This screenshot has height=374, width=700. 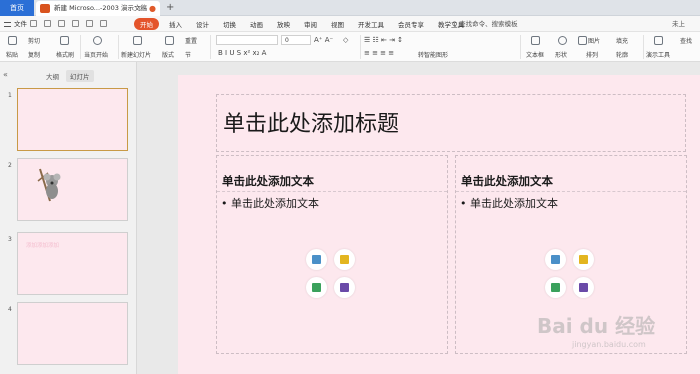 I want to click on new-slide-icon, so click(x=137, y=40).